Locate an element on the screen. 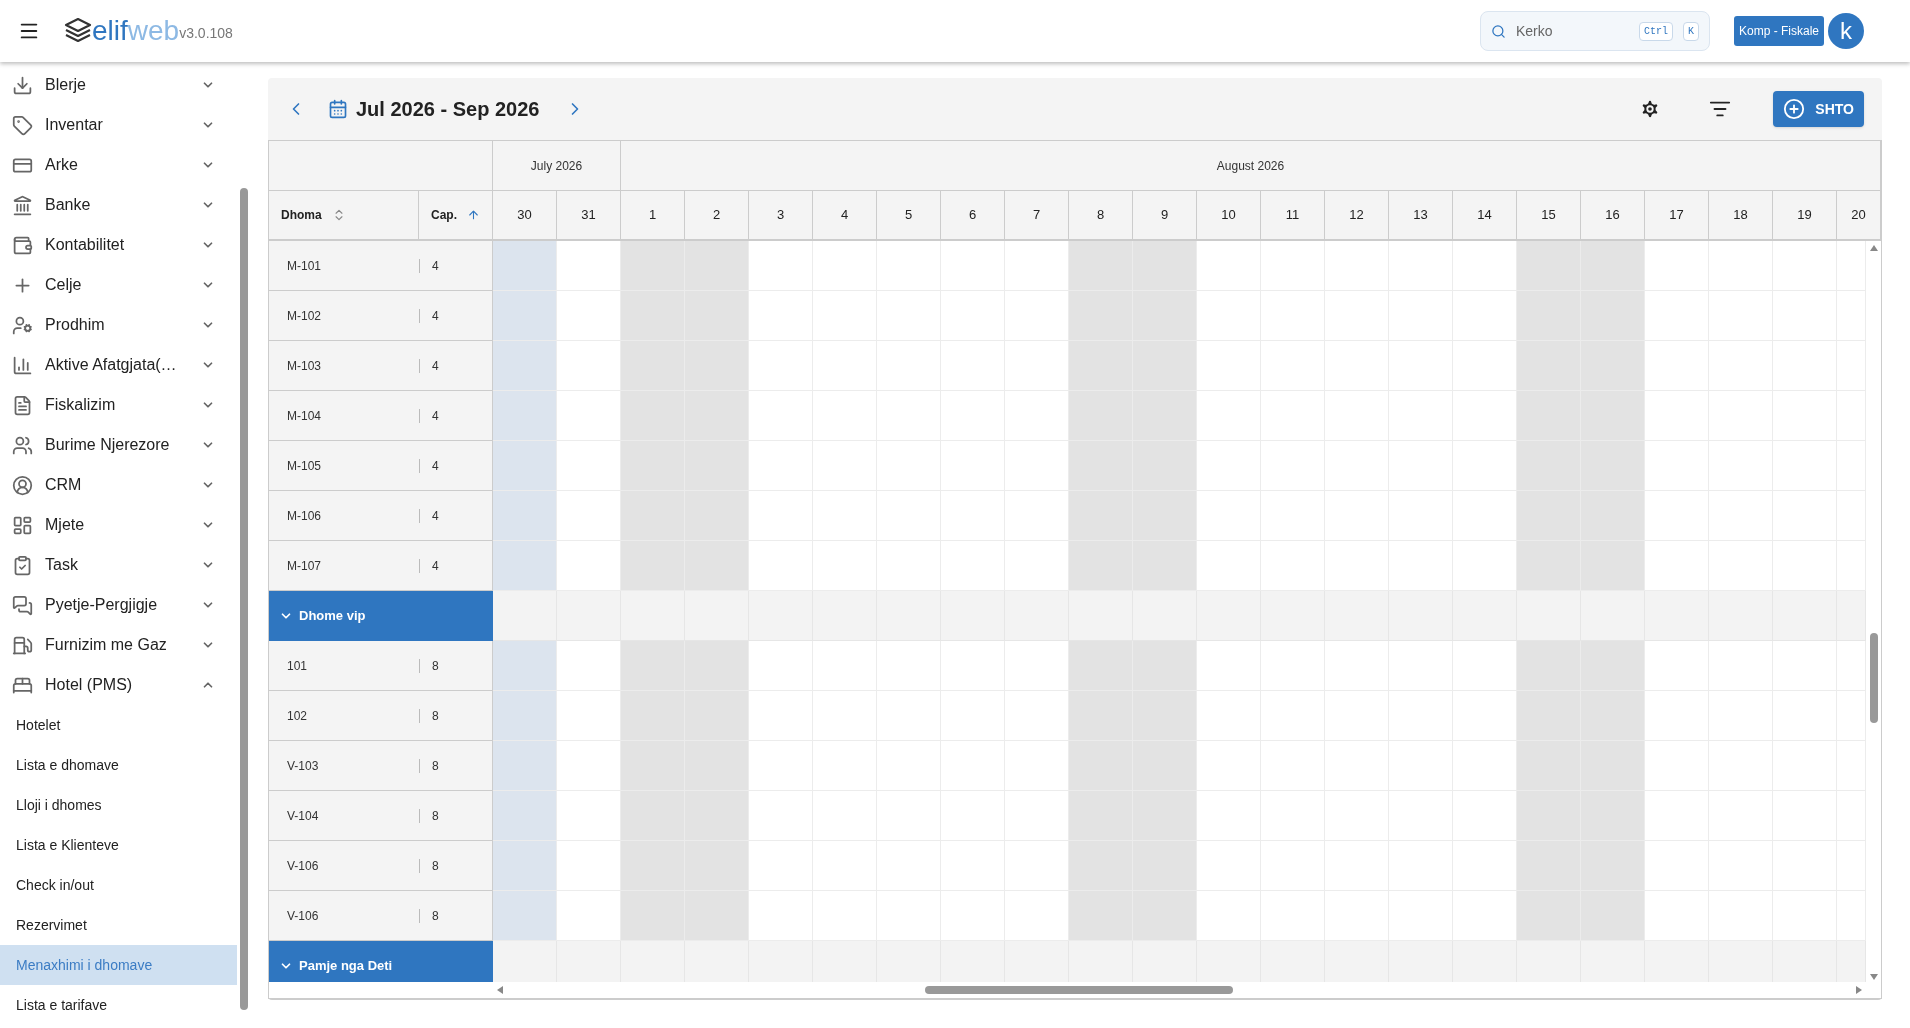  sidebar-subitem: Check in/out is located at coordinates (118, 885).